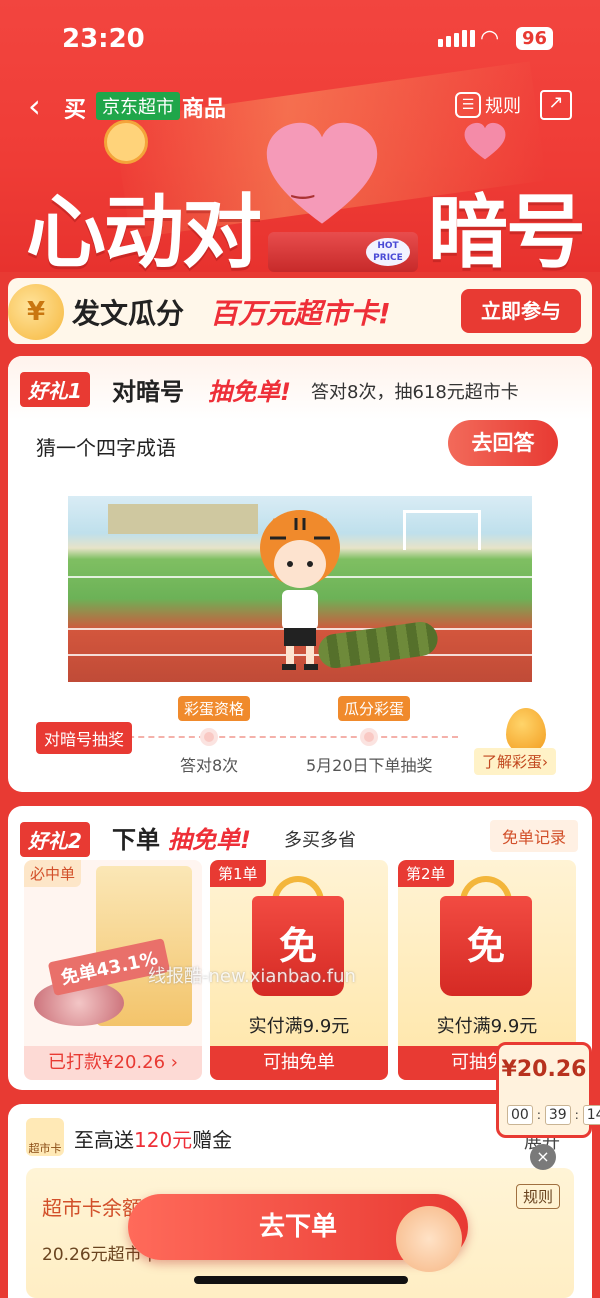 The image size is (600, 1298). I want to click on status-bar: 23:20 ◠ 96, so click(300, 40).